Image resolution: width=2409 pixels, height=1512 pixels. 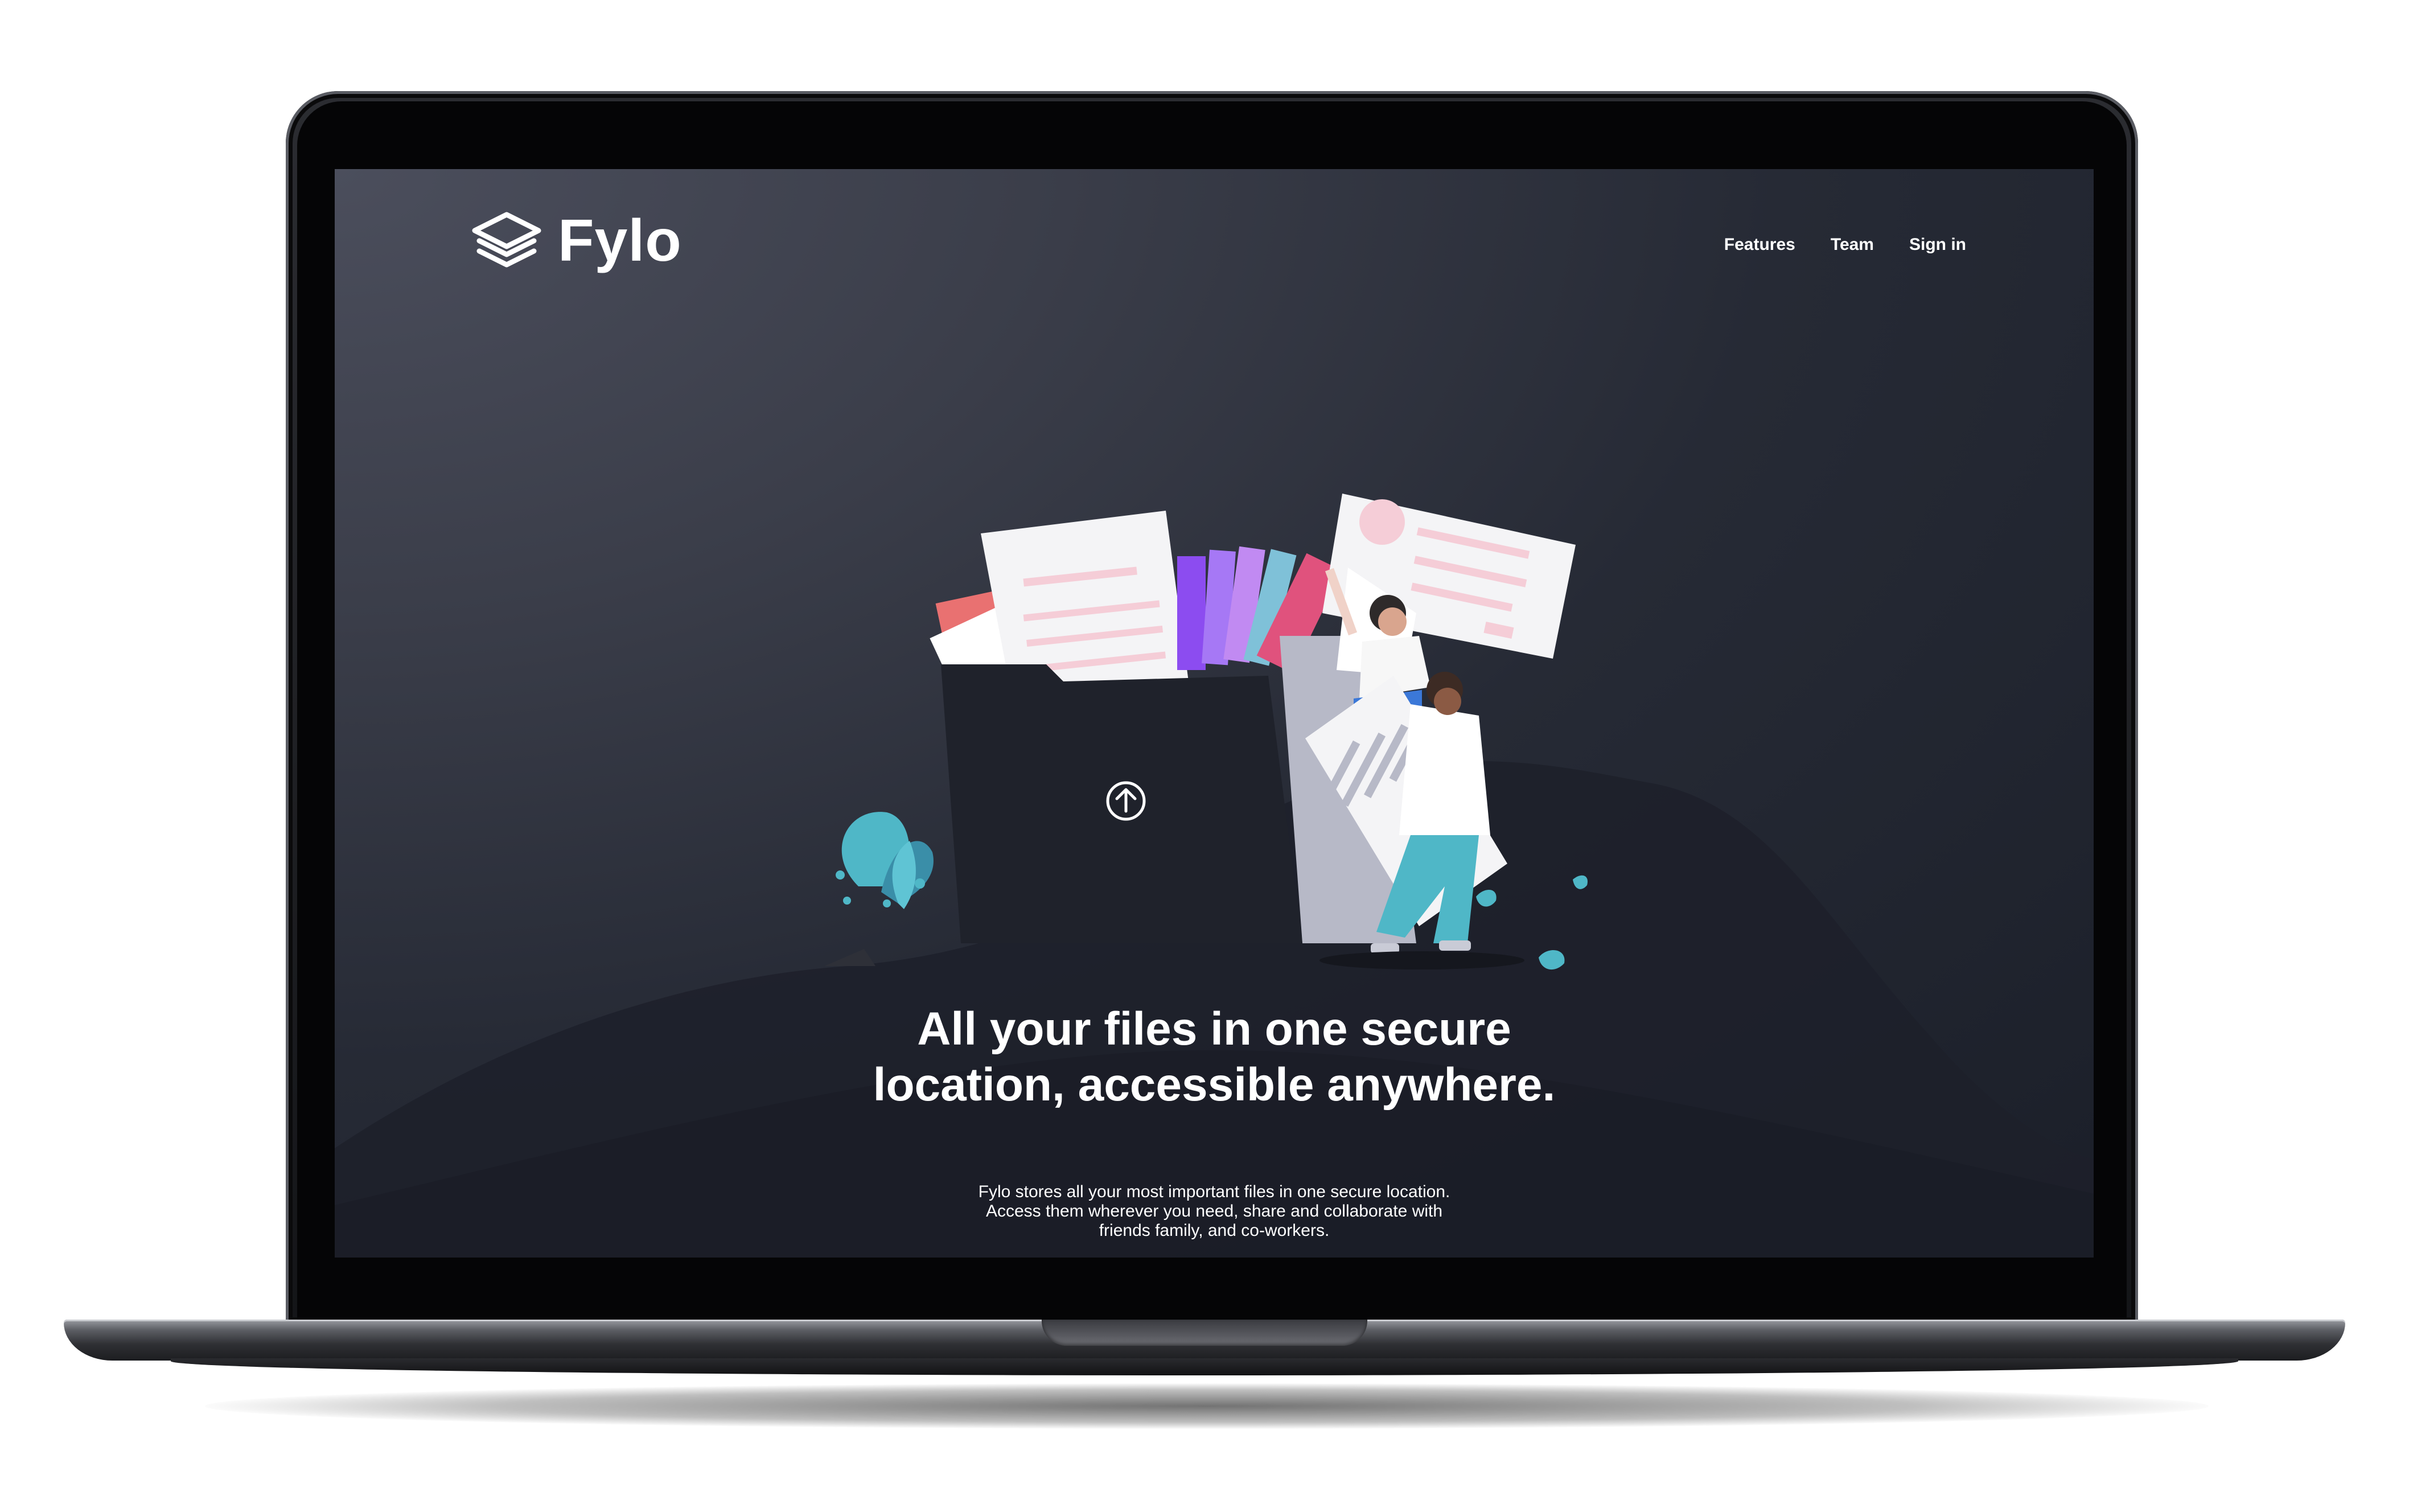 What do you see at coordinates (879, 889) in the screenshot?
I see `plant-illustration` at bounding box center [879, 889].